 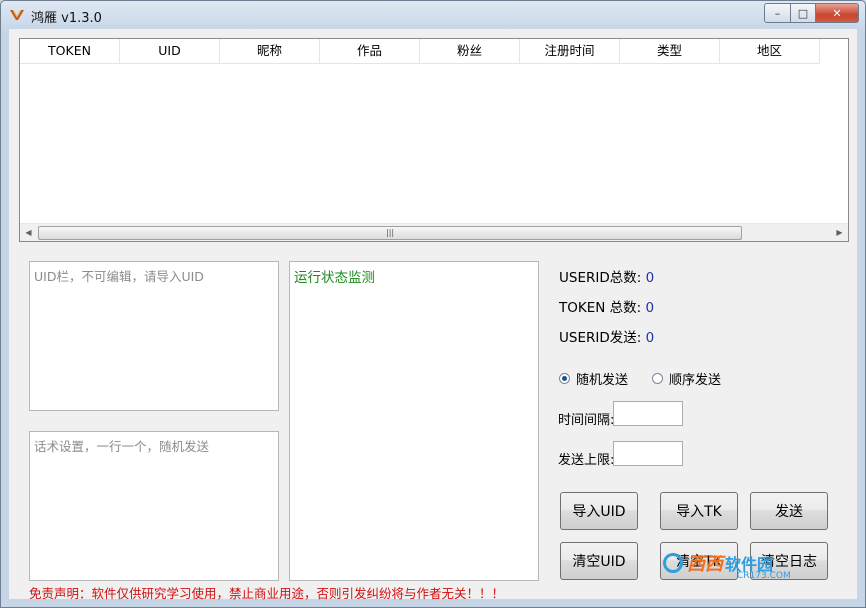 What do you see at coordinates (334, 278) in the screenshot?
I see `monitor-title: 运行状态监测` at bounding box center [334, 278].